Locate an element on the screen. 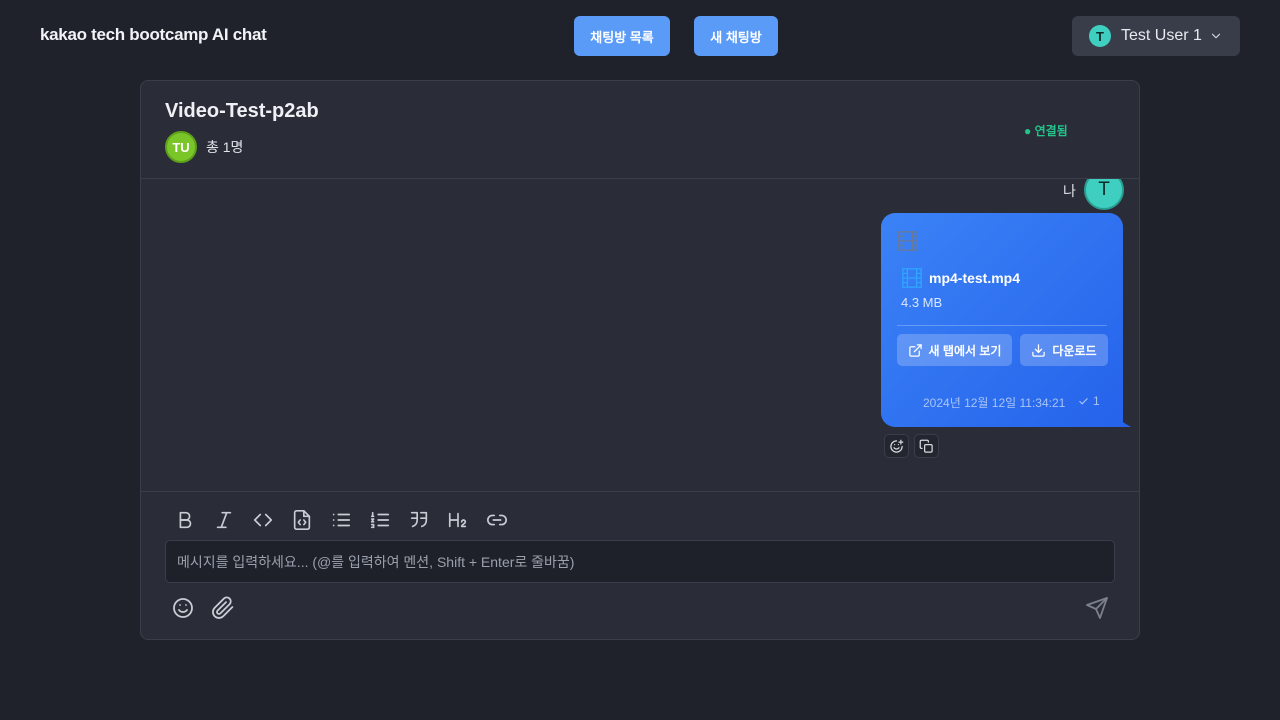 The image size is (1280, 720). send-button is located at coordinates (1097, 608).